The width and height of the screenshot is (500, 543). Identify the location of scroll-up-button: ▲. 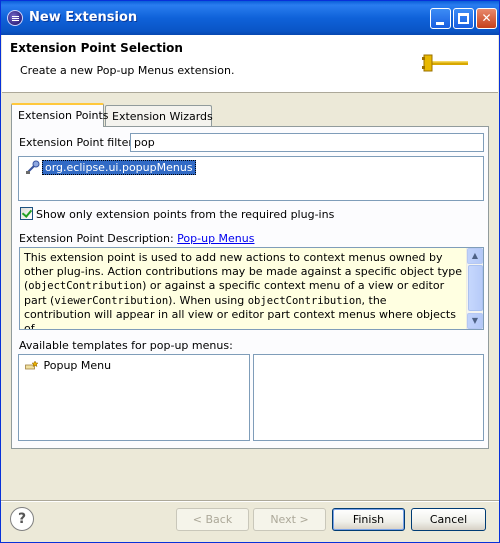
(475, 256).